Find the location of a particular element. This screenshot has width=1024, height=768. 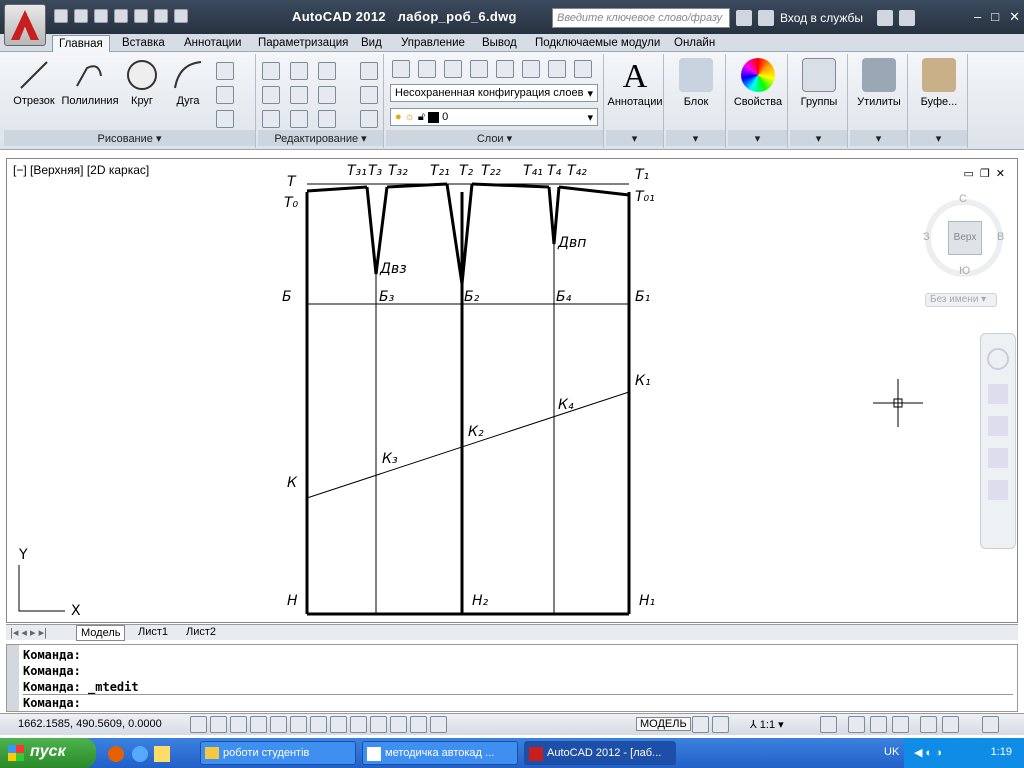

transparency-icon is located at coordinates (418, 724).